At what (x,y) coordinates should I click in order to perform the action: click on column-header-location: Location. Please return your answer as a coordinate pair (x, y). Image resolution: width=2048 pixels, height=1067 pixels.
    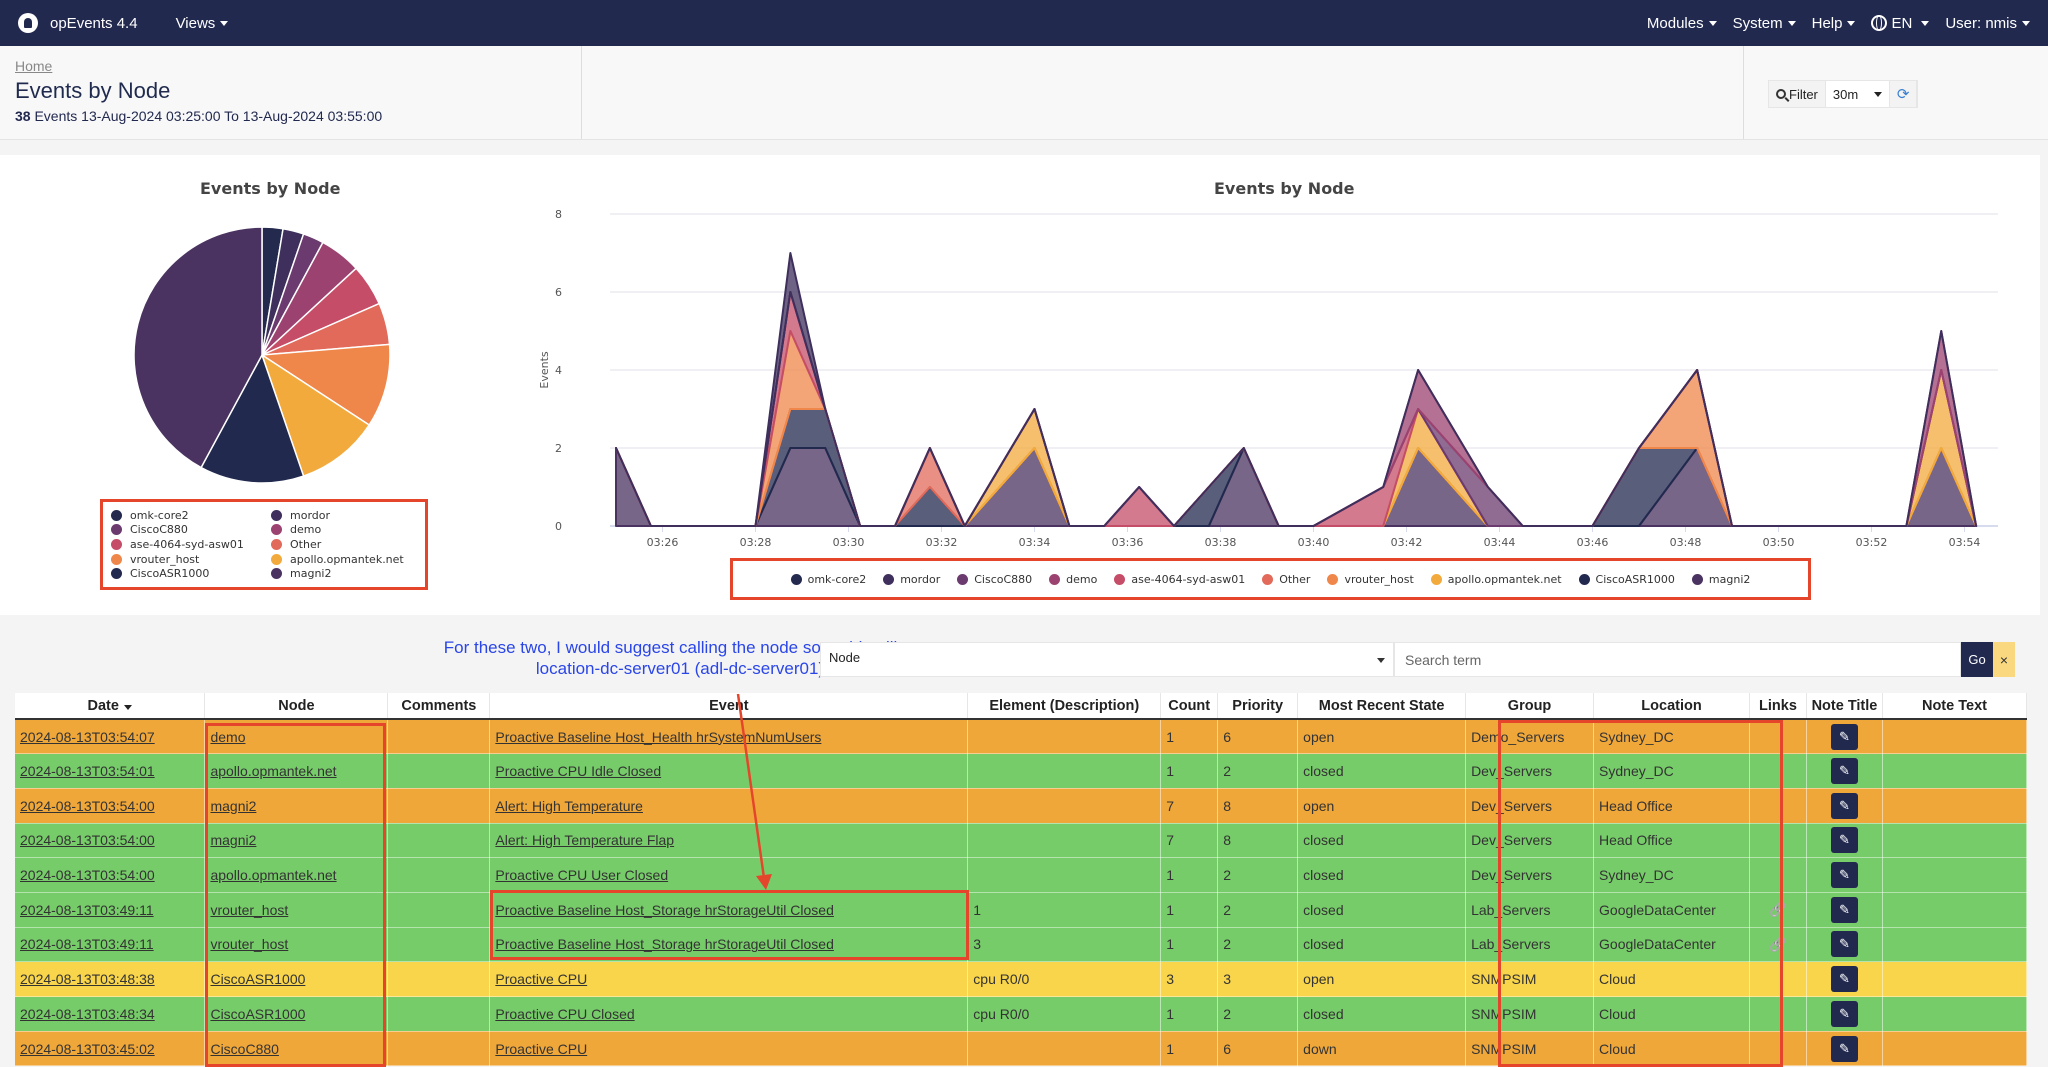
    Looking at the image, I should click on (1671, 706).